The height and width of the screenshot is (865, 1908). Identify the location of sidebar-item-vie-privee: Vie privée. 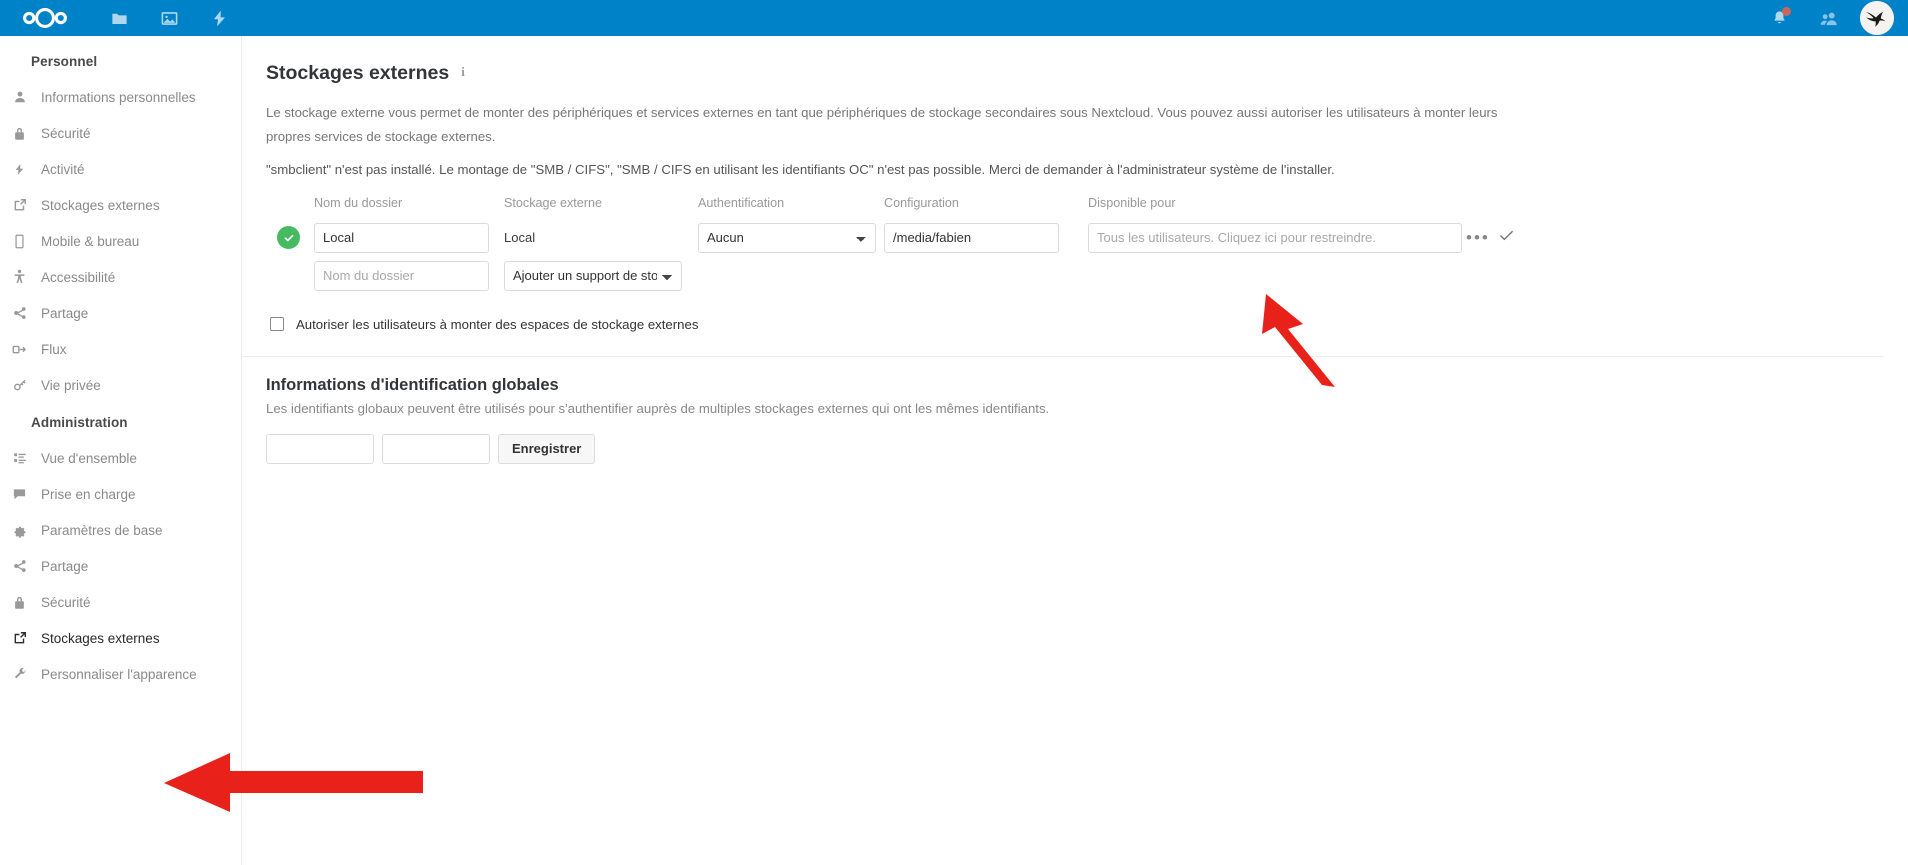
(120, 385).